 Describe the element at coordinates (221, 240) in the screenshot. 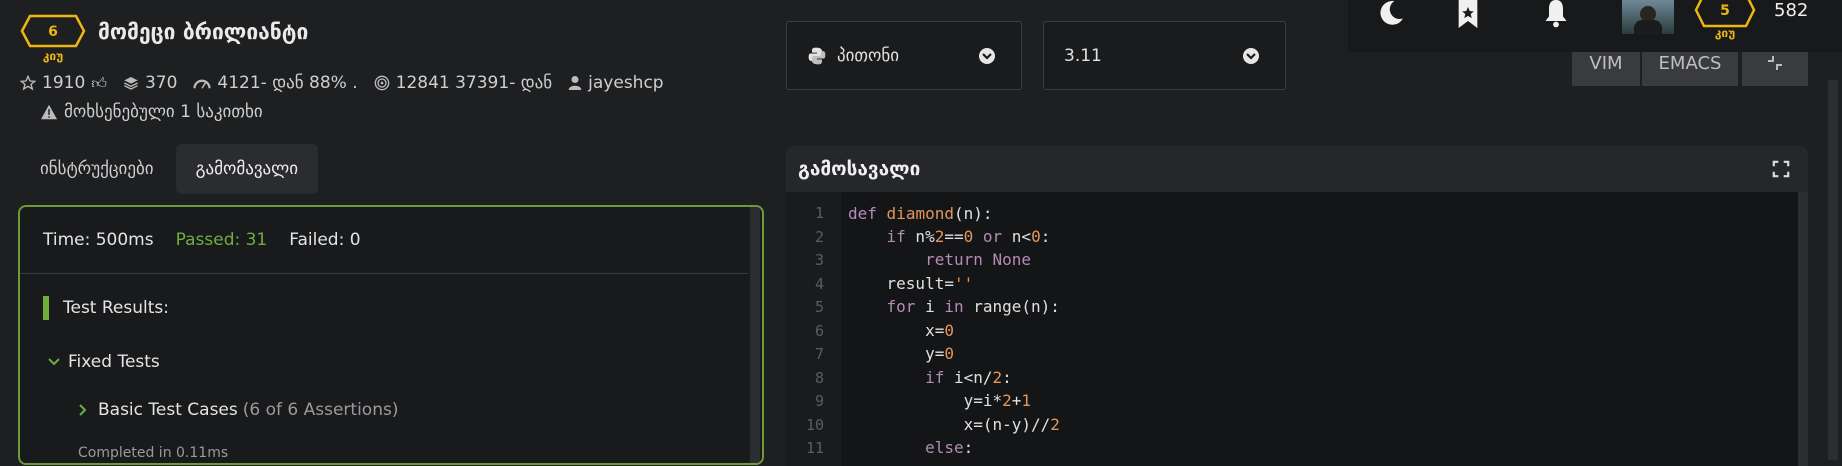

I see `passed-label: Passed: 31` at that location.